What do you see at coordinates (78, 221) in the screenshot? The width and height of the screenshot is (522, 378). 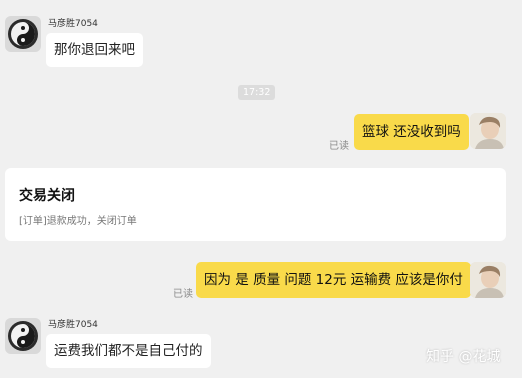 I see `order-card-detail: [订单]退款成功，关闭订单` at bounding box center [78, 221].